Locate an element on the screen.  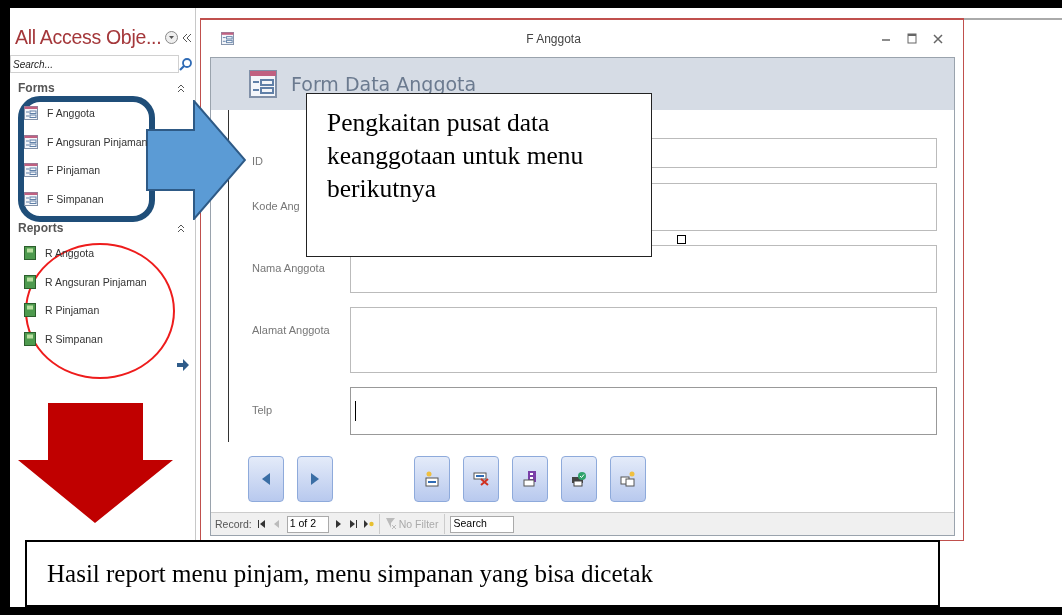
caption-note: Hasil report menu pinjam, menu simpanan yang bisa dicetak is located at coordinates (482, 573).